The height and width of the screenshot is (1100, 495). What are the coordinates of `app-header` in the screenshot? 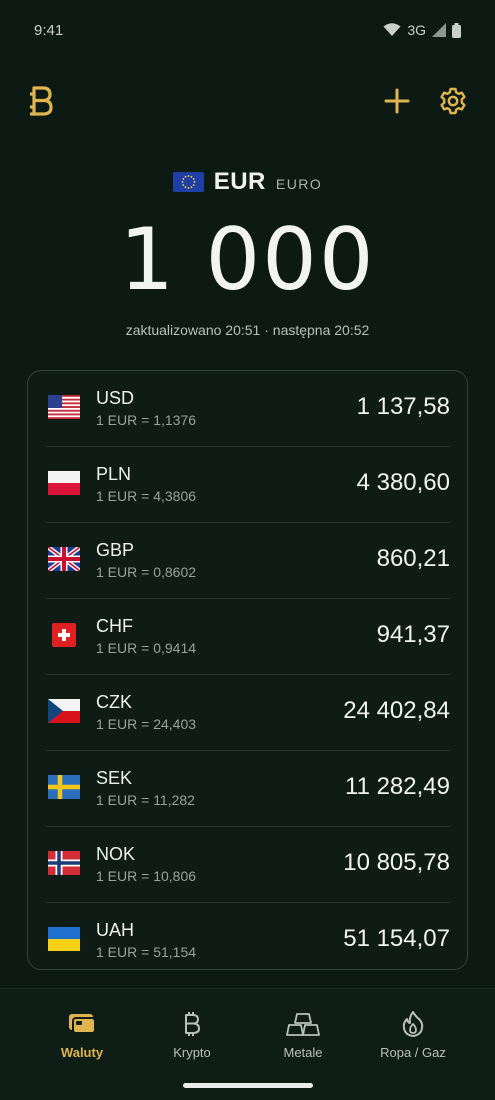 It's located at (247, 102).